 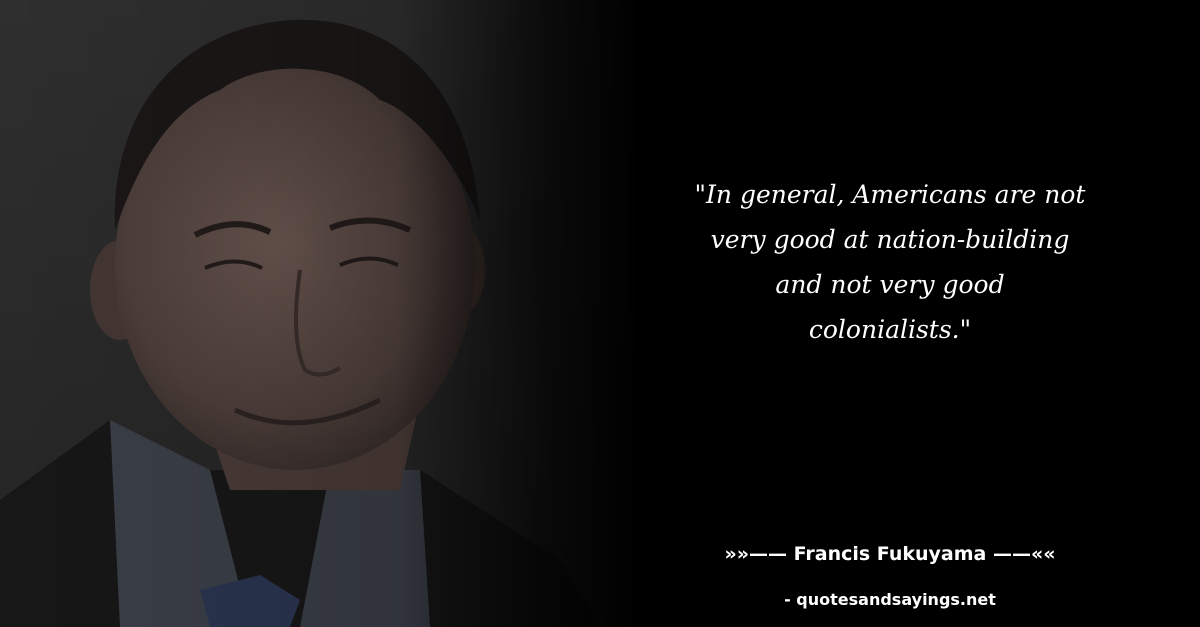 What do you see at coordinates (890, 284) in the screenshot?
I see `quote-line: and not very good` at bounding box center [890, 284].